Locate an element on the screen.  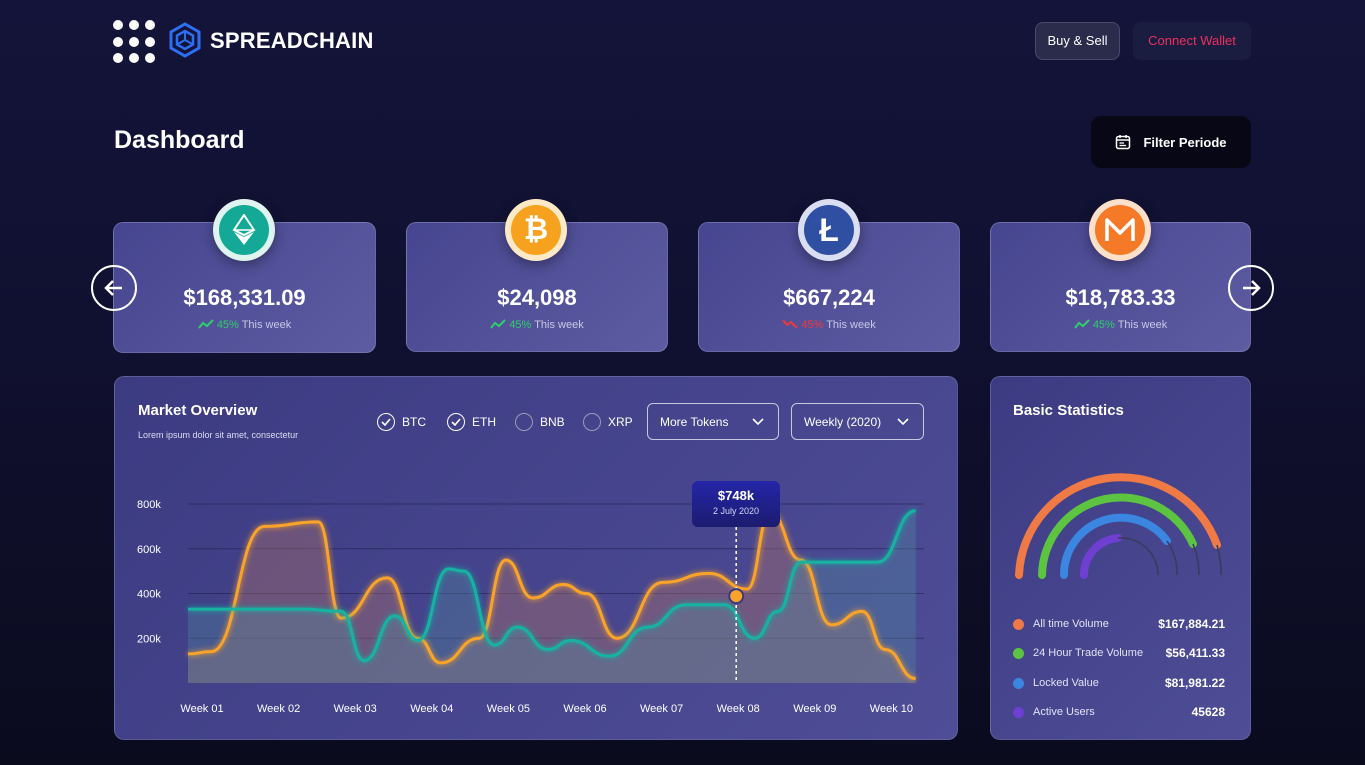
more-tokens-label: More Tokens is located at coordinates (694, 421).